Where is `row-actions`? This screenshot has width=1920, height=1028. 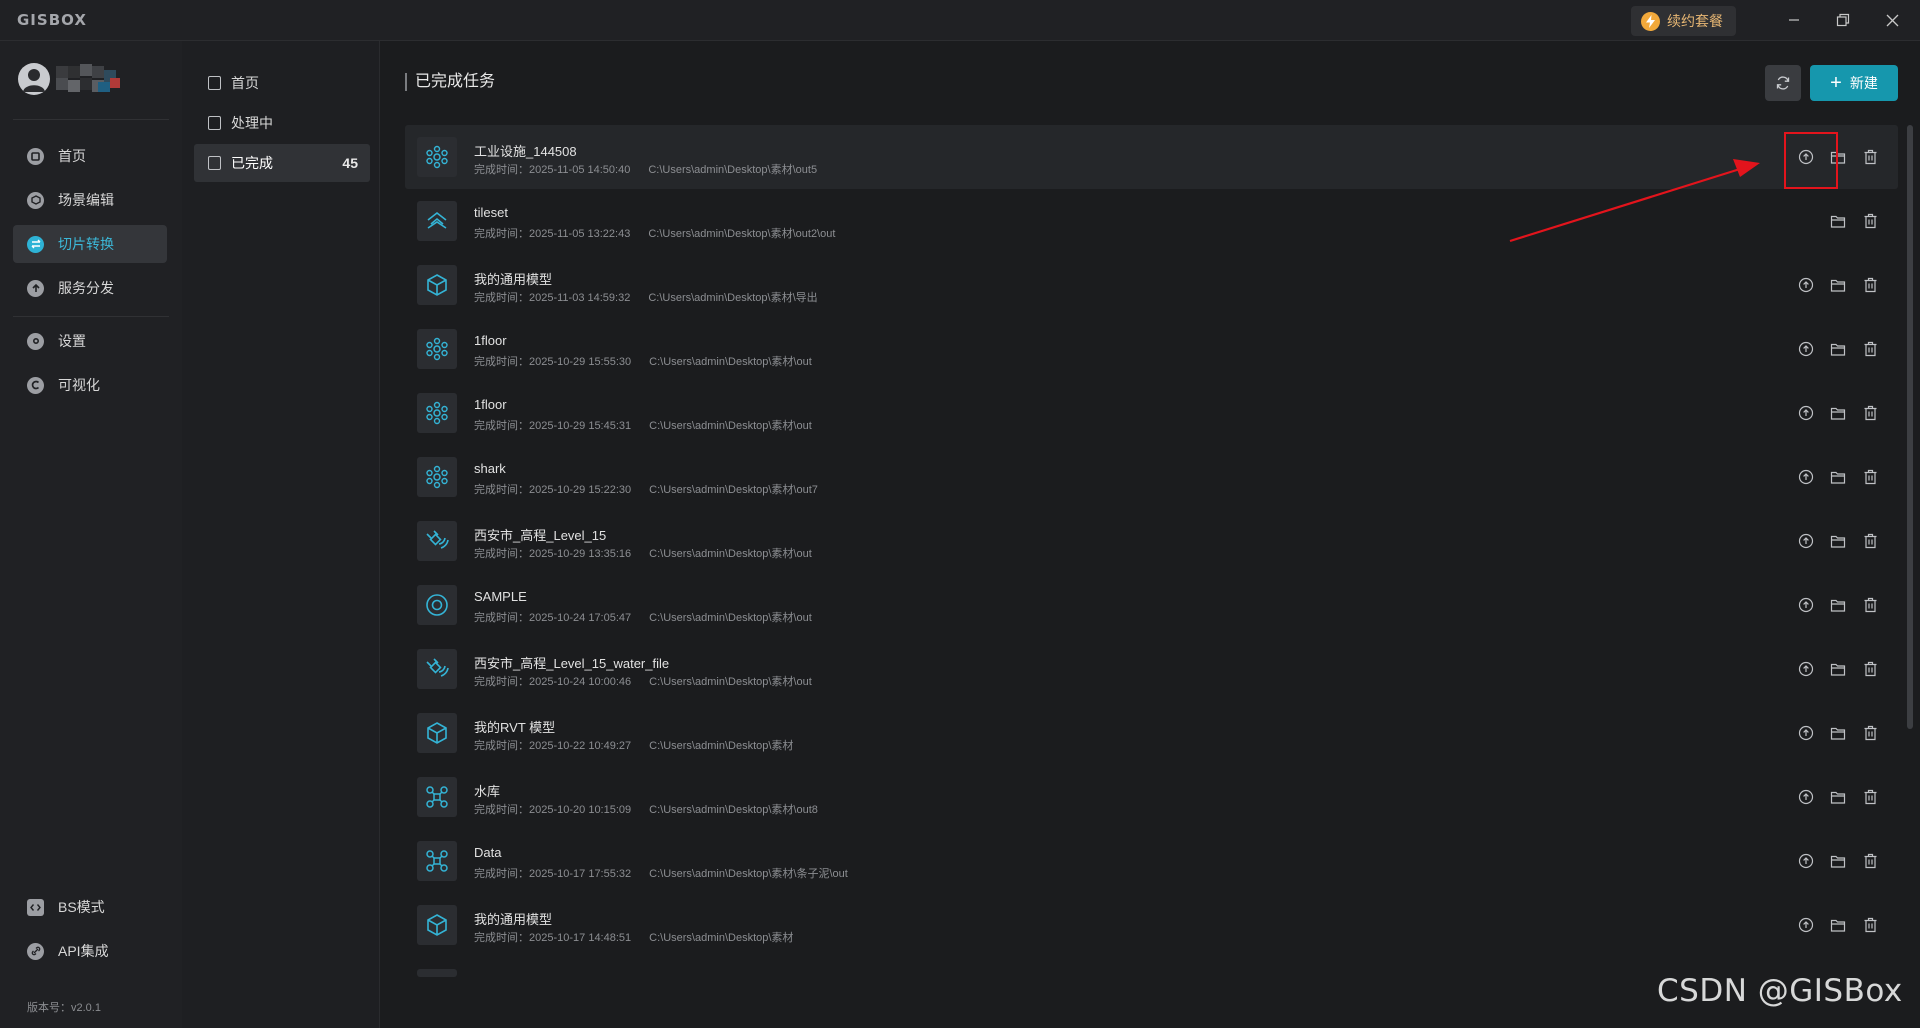
row-actions is located at coordinates (1843, 797).